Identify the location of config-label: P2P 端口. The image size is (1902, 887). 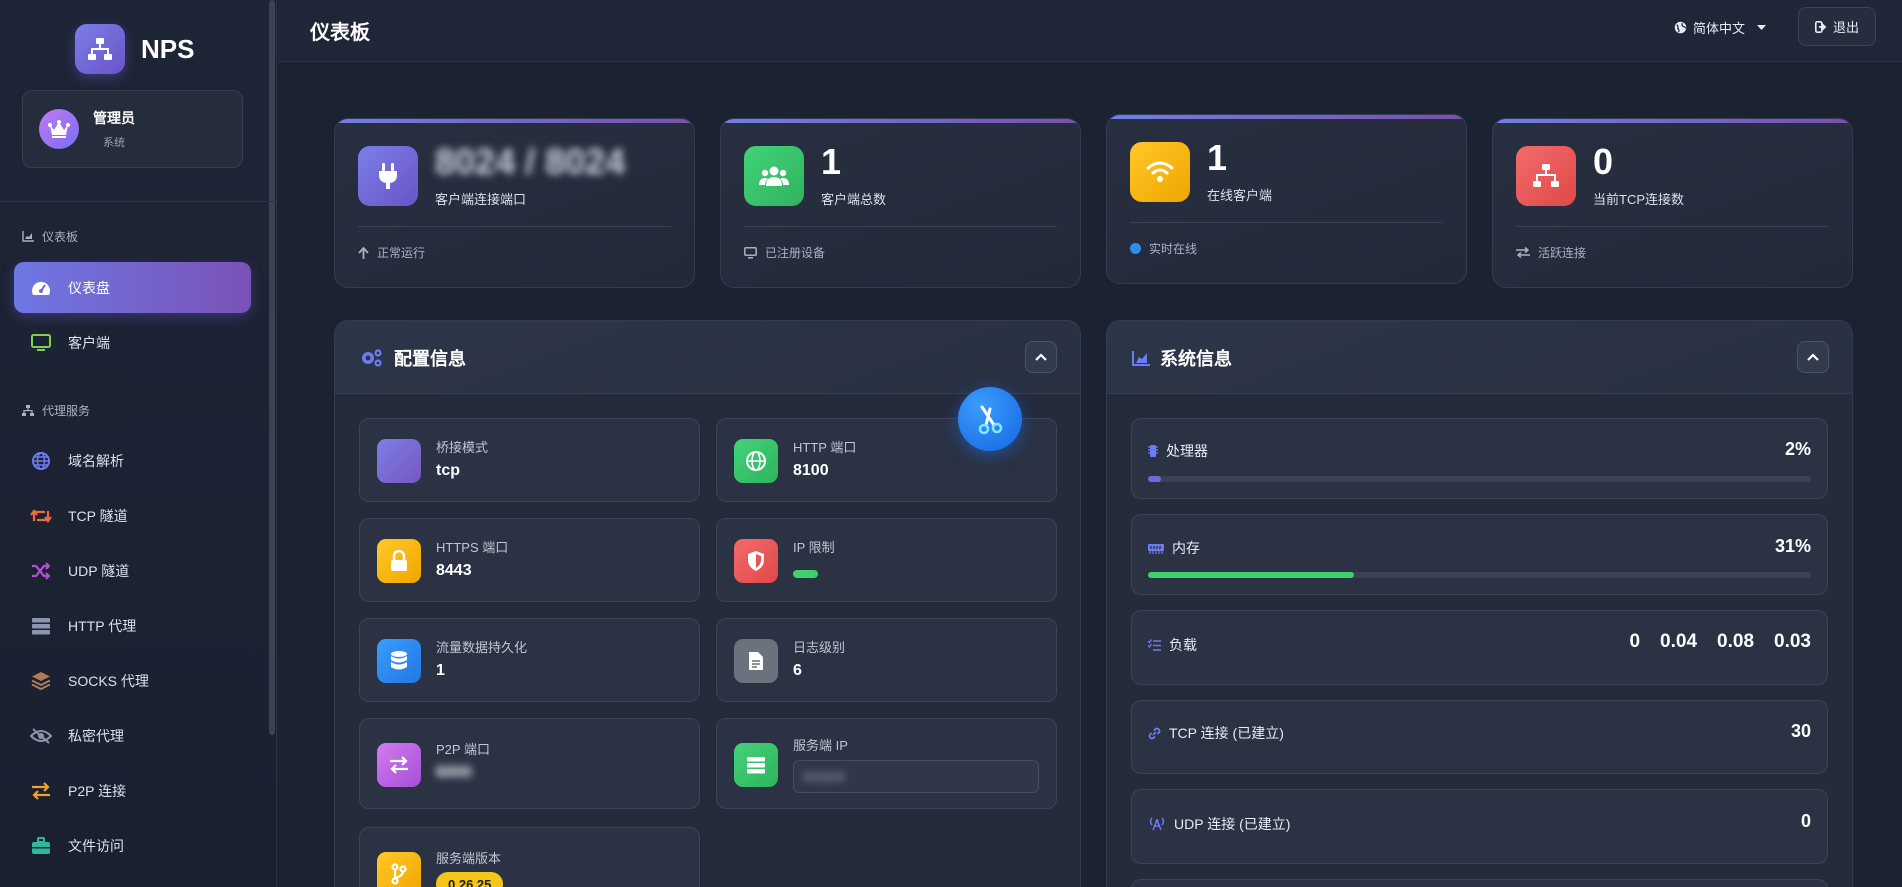
(463, 749).